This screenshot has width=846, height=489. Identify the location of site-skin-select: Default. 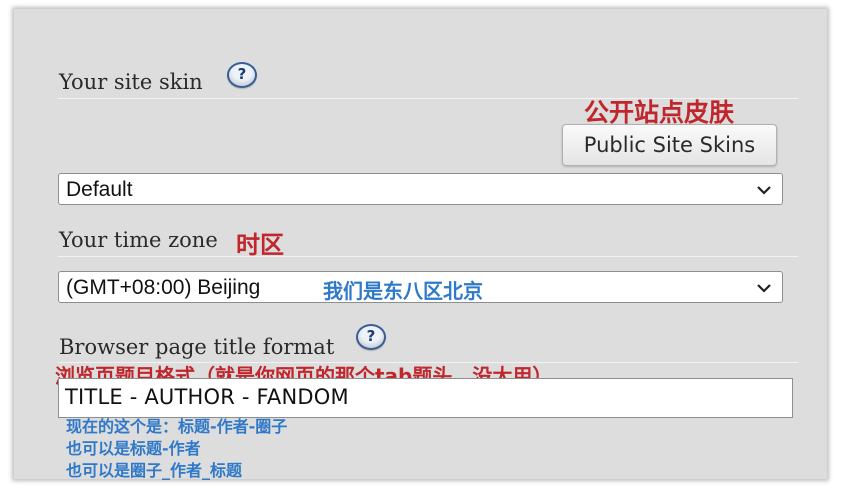
(420, 189).